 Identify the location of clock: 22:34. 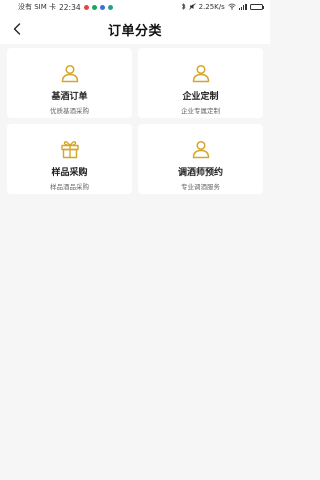
(70, 7).